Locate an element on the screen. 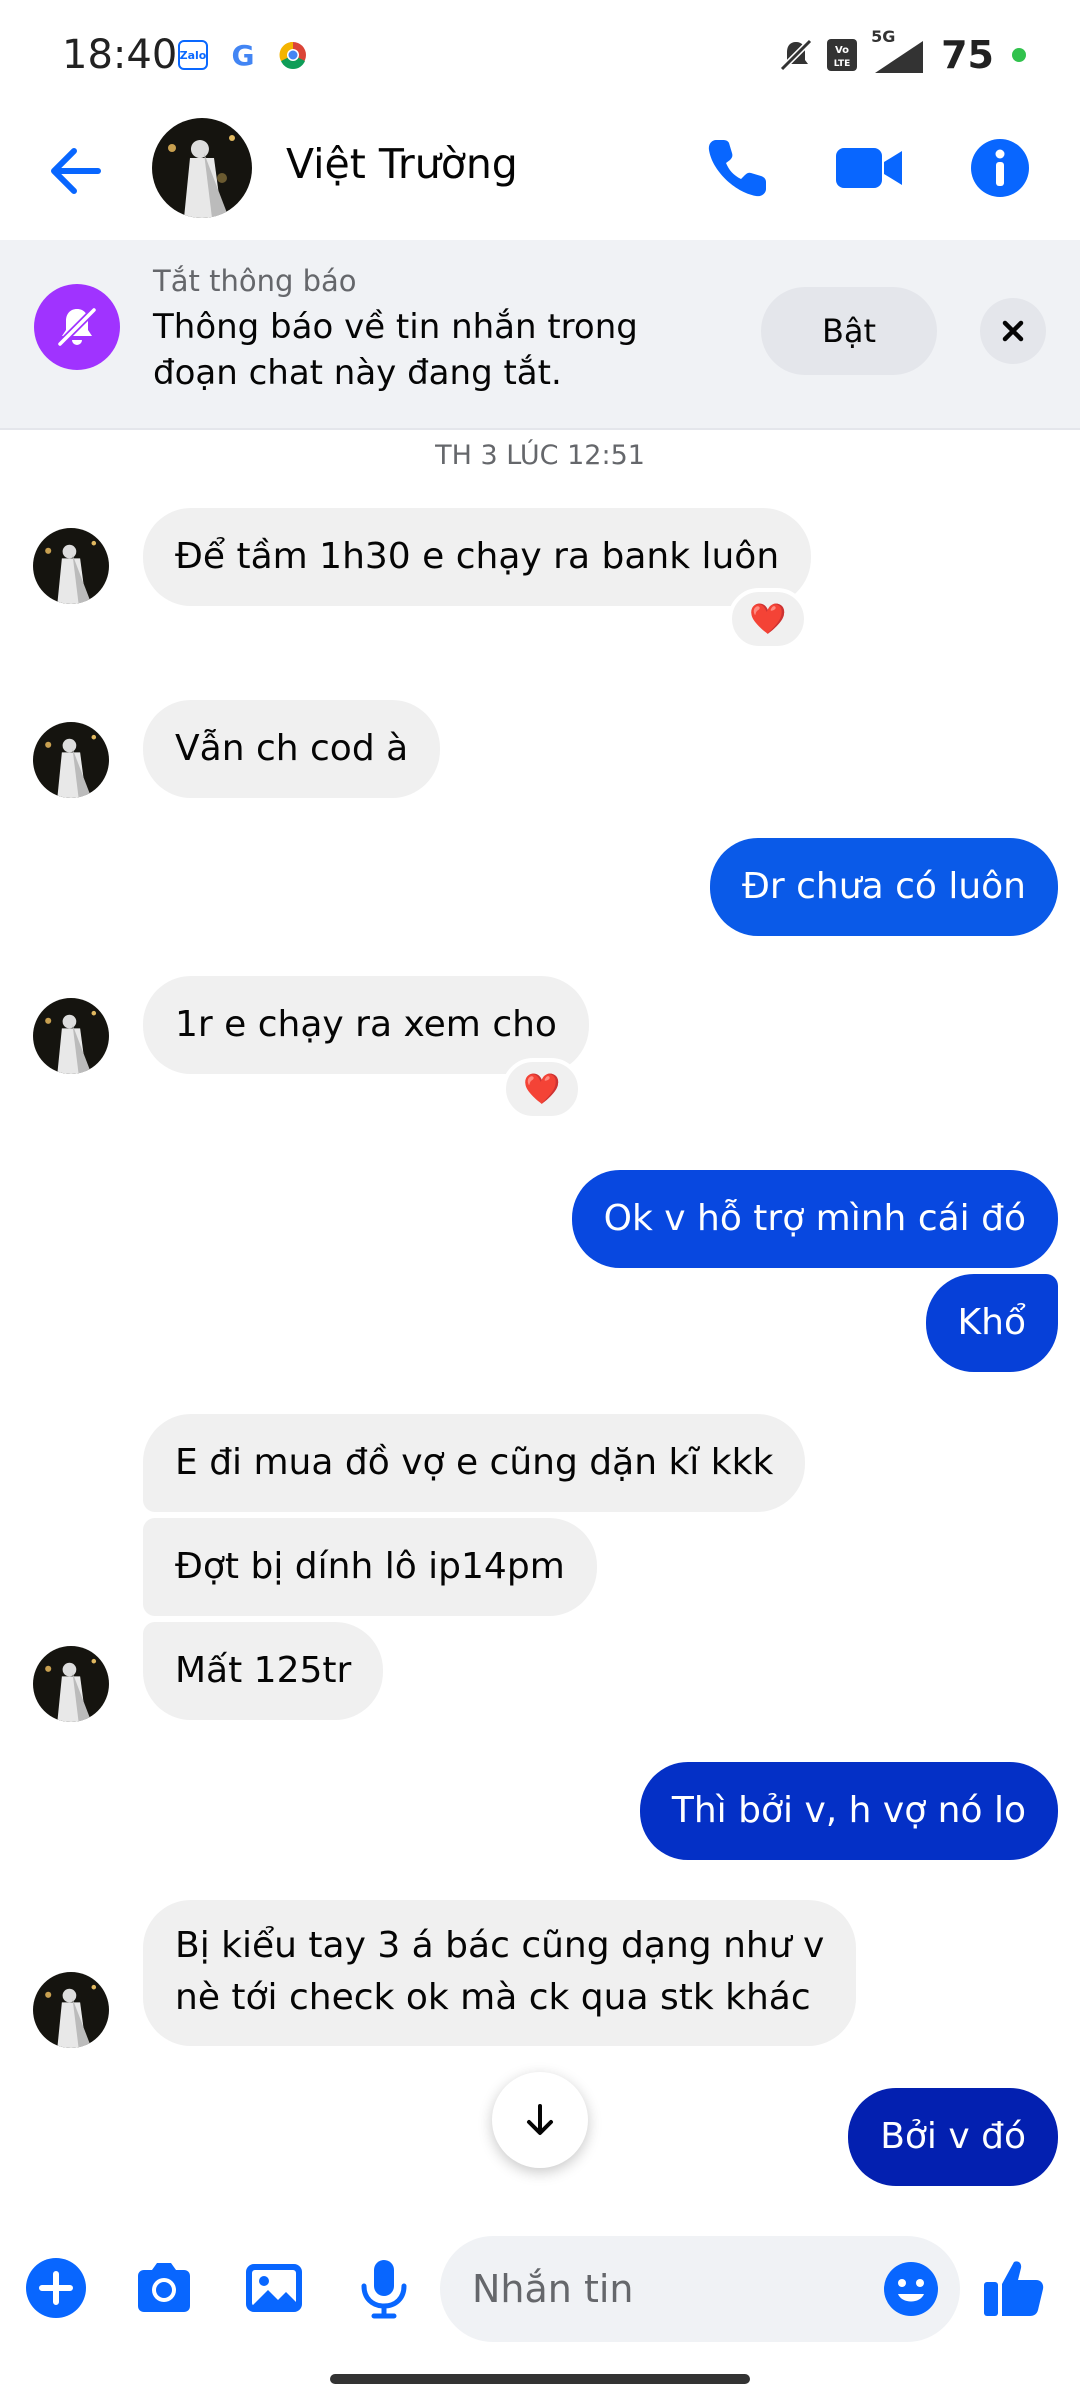  svg-text: Vo is located at coordinates (842, 50).